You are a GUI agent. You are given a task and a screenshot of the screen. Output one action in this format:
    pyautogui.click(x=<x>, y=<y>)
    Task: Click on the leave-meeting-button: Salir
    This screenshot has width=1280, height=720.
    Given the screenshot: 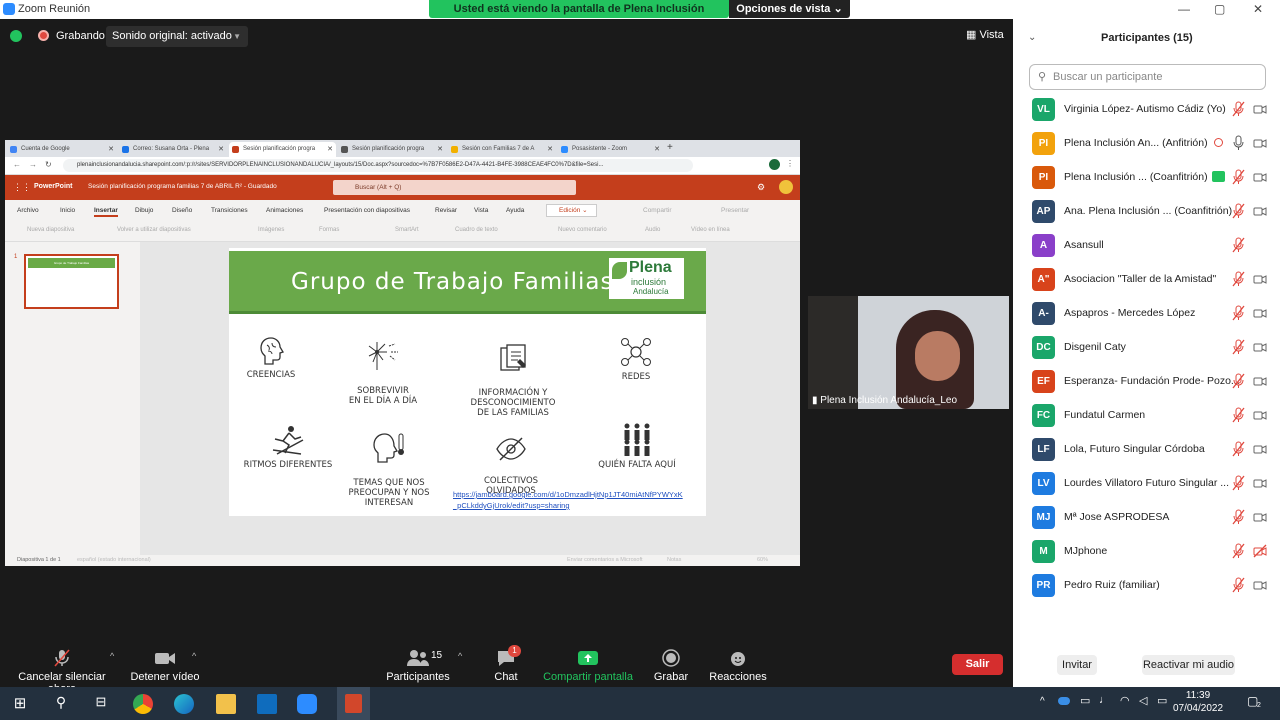 What is the action you would take?
    pyautogui.click(x=977, y=664)
    